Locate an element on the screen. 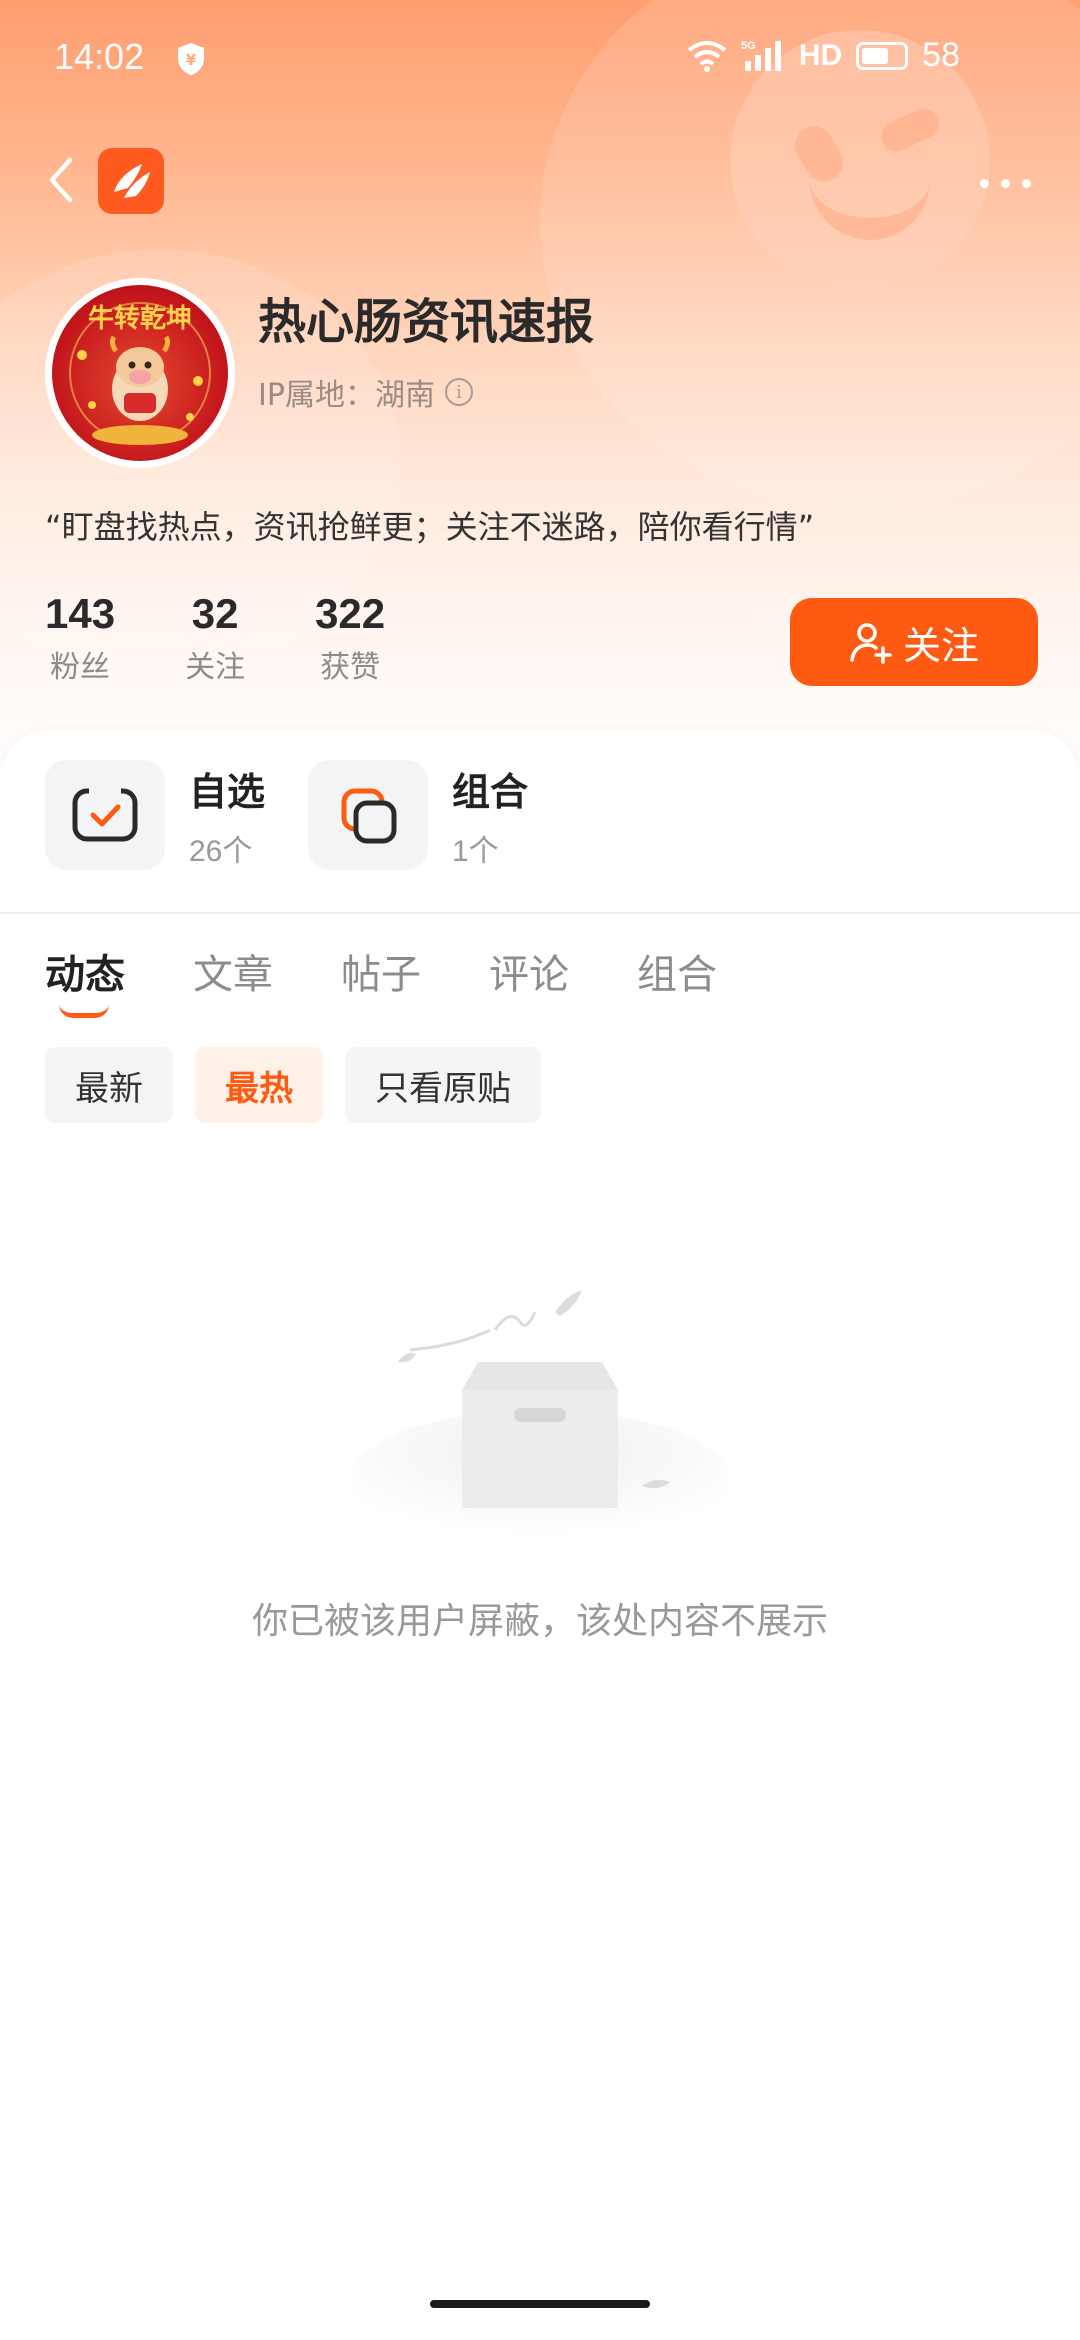 The height and width of the screenshot is (2340, 1080). tab-dynamics: 动态 is located at coordinates (85, 980).